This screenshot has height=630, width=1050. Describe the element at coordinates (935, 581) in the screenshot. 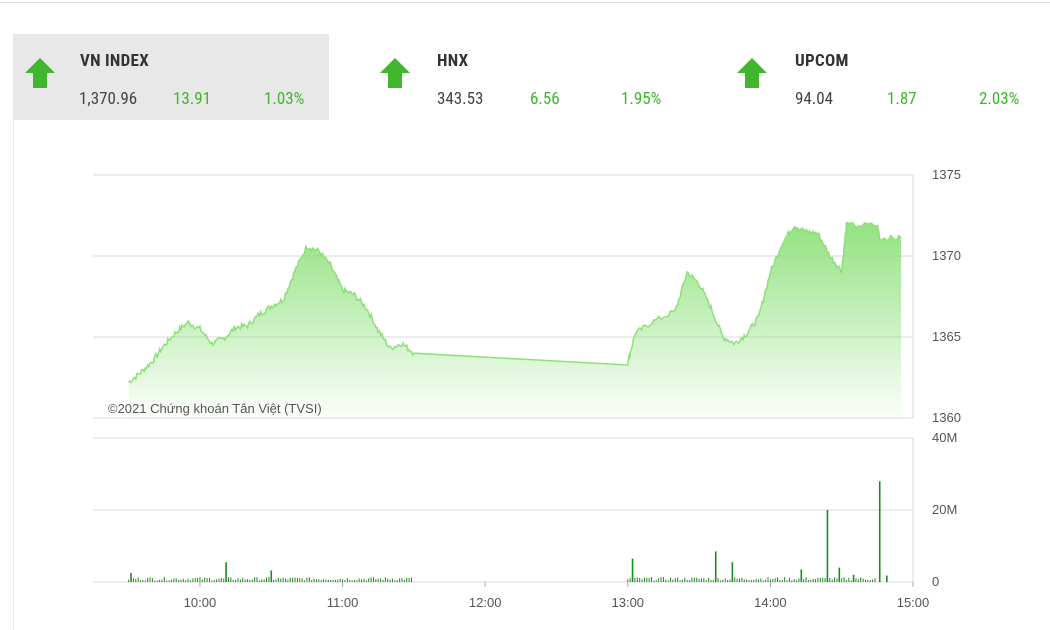

I see `volume-tick-label: 0` at that location.